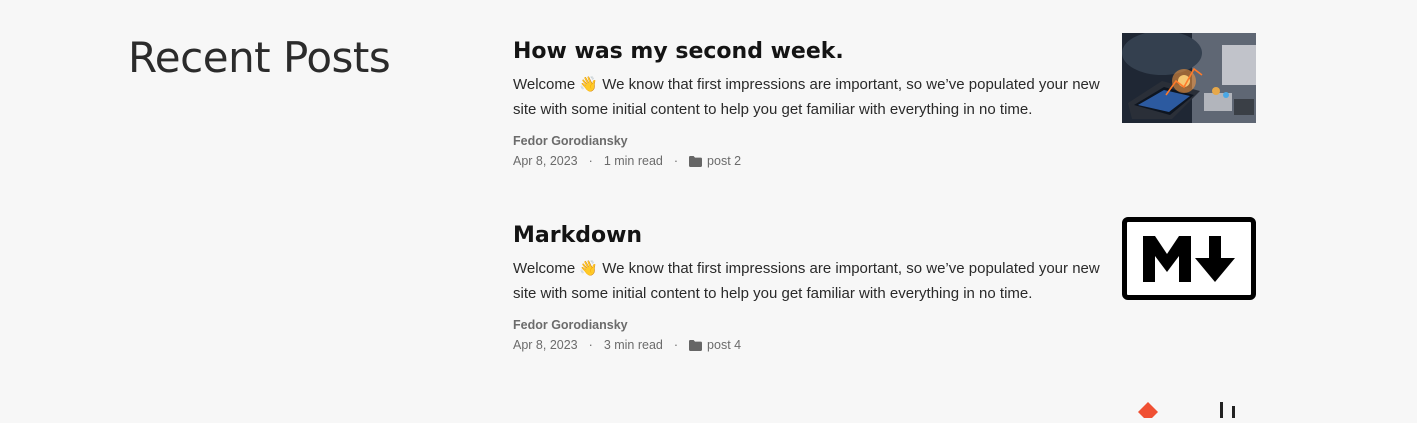 The width and height of the screenshot is (1417, 423). I want to click on next-post-thumbnail, so click(1189, 410).